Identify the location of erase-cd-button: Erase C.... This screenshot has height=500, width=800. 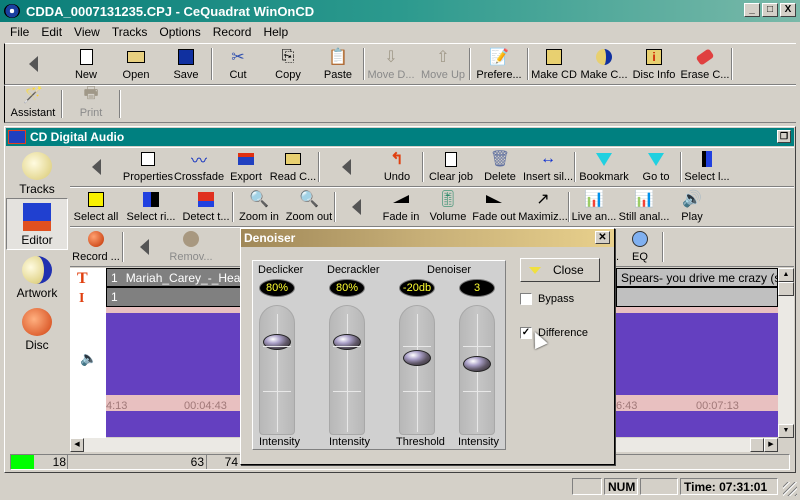
(705, 64).